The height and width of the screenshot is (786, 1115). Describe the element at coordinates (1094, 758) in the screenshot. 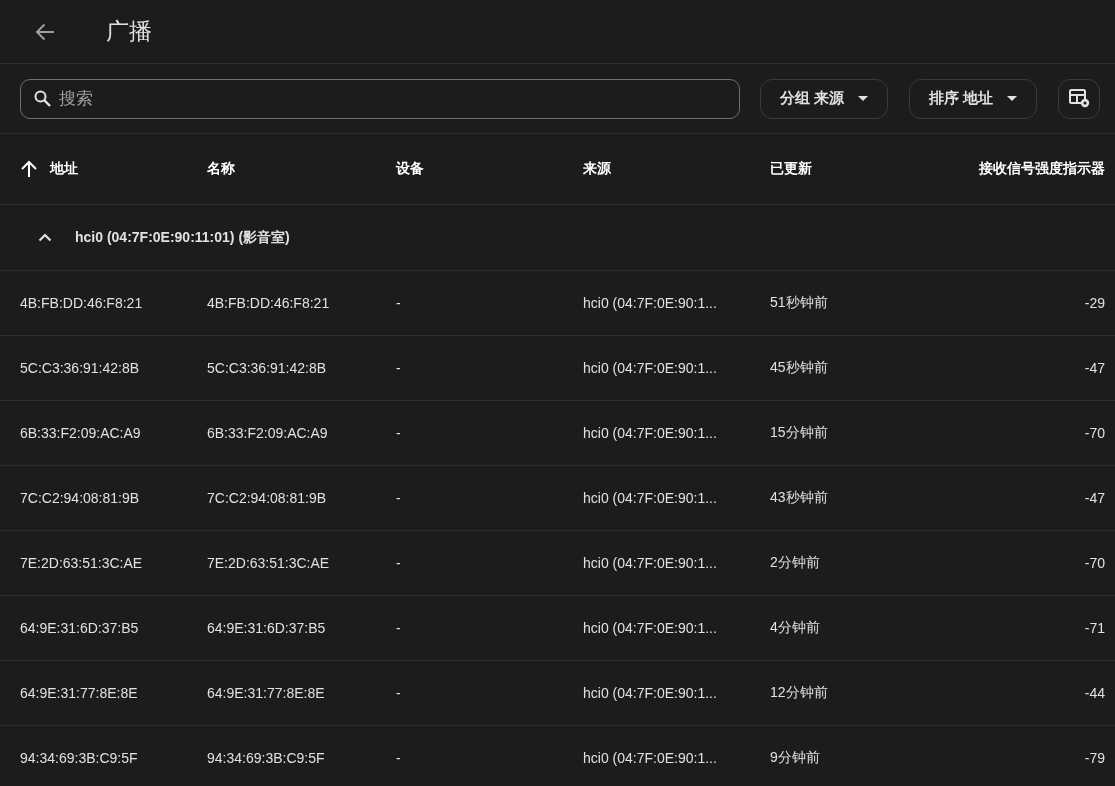

I see `table-cell: -79` at that location.